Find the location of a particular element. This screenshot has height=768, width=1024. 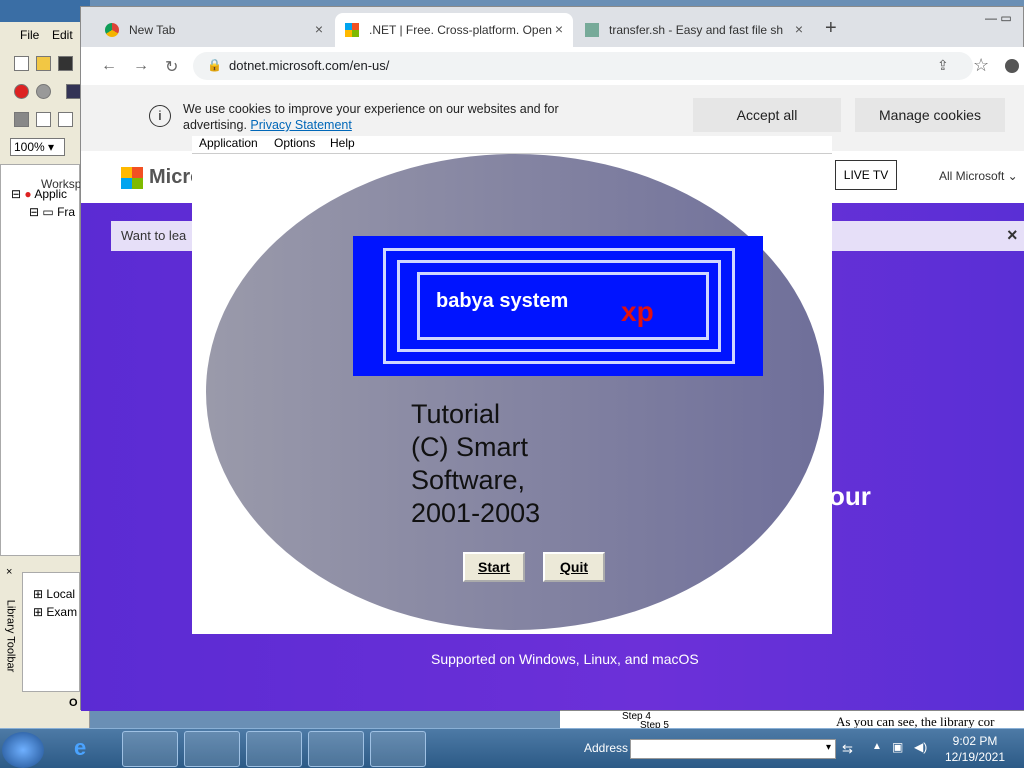

lib-item-examples: ⊞ Exam is located at coordinates (55, 612).